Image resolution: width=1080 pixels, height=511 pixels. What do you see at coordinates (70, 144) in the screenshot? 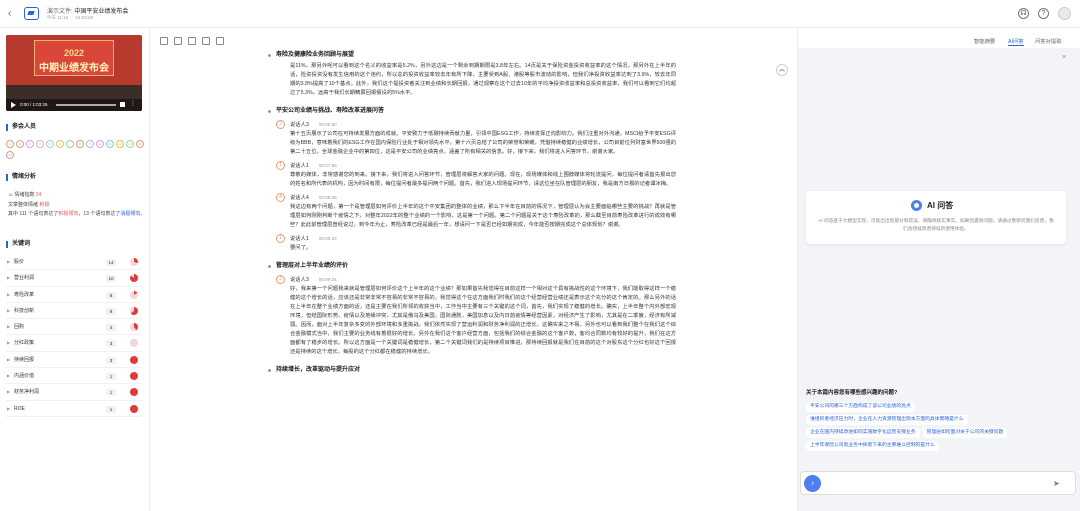
I see `participant-avatar: 7` at bounding box center [70, 144].